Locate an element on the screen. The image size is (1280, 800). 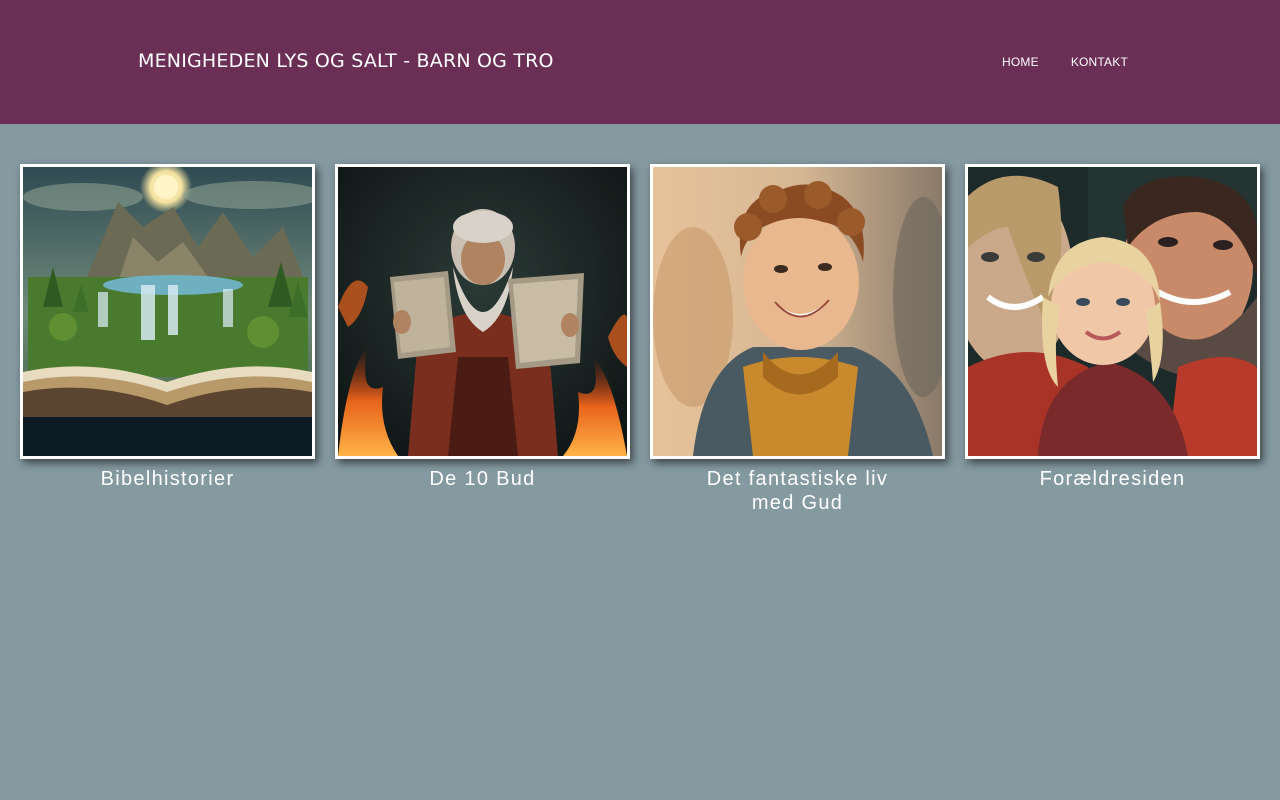
family-selfie-image is located at coordinates (1112, 311).